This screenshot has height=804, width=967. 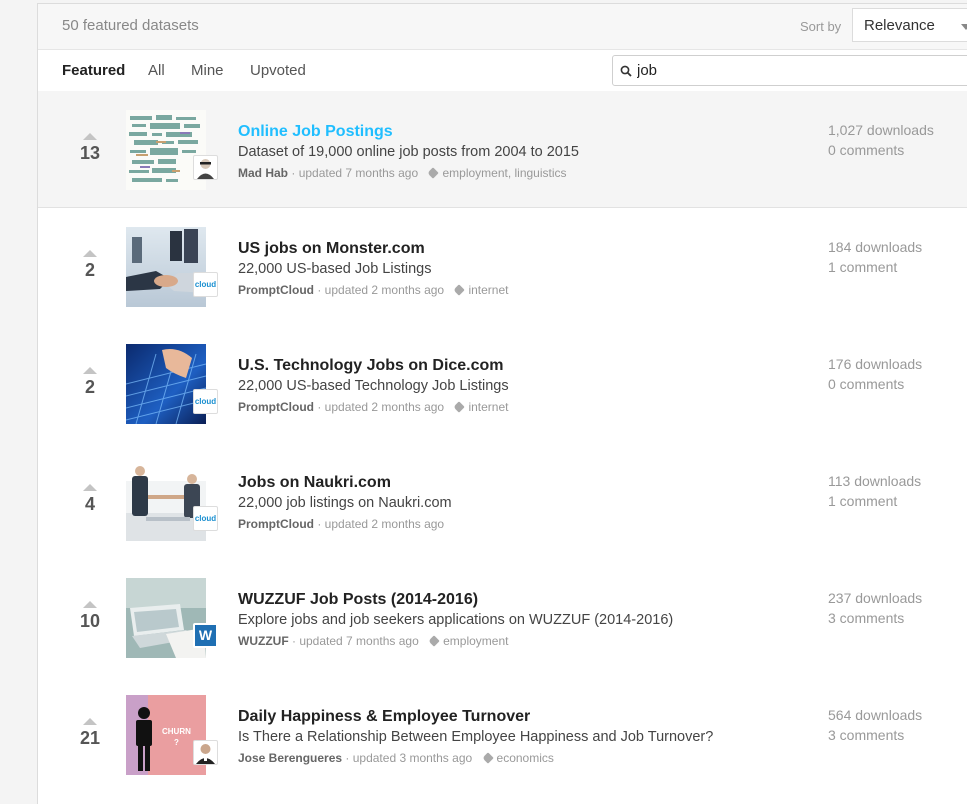 I want to click on dataset-subtitle: 22,000 US-based Technology Job Listings, so click(x=373, y=386).